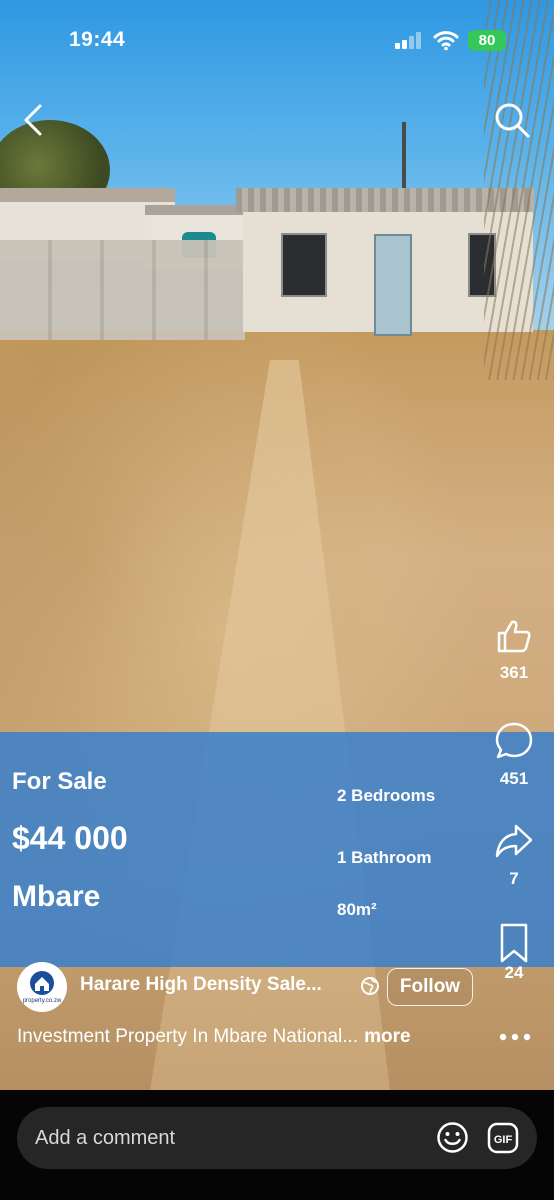 The width and height of the screenshot is (554, 1200). What do you see at coordinates (512, 120) in the screenshot?
I see `search-icon` at bounding box center [512, 120].